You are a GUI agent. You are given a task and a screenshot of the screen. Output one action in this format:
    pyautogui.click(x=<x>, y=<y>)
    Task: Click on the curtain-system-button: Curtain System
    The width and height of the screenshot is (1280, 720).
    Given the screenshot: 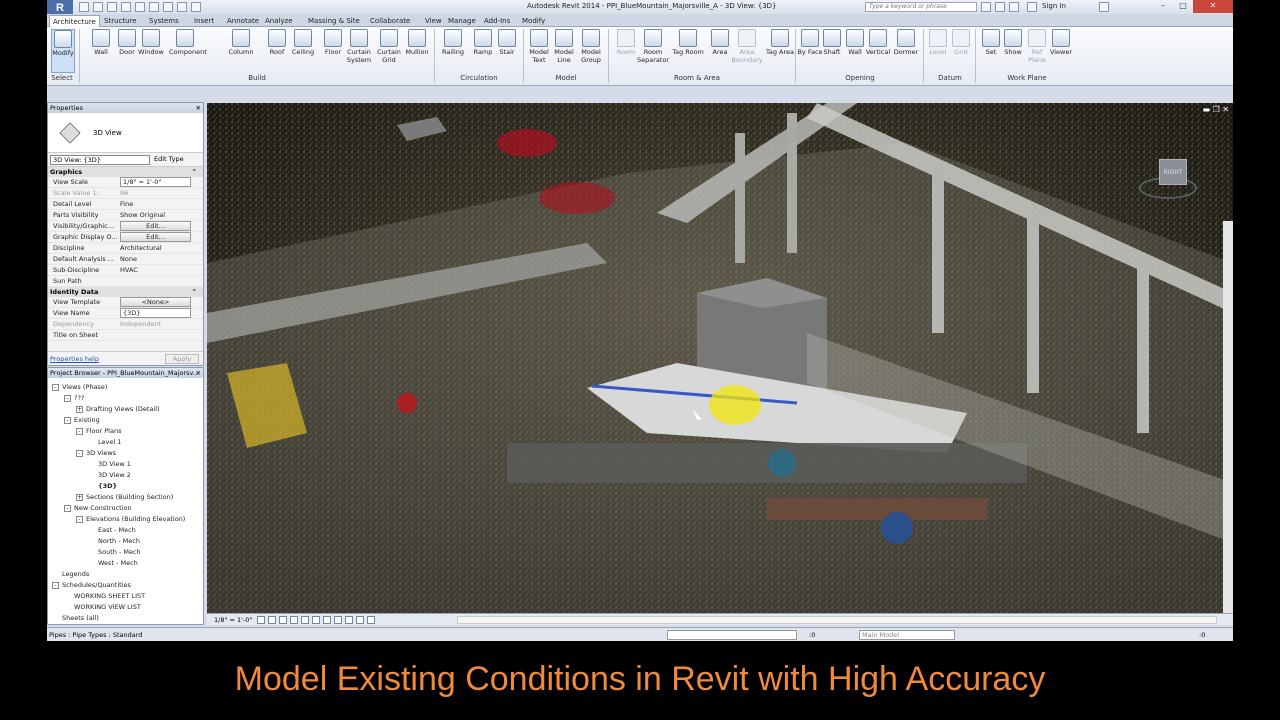 What is the action you would take?
    pyautogui.click(x=359, y=51)
    